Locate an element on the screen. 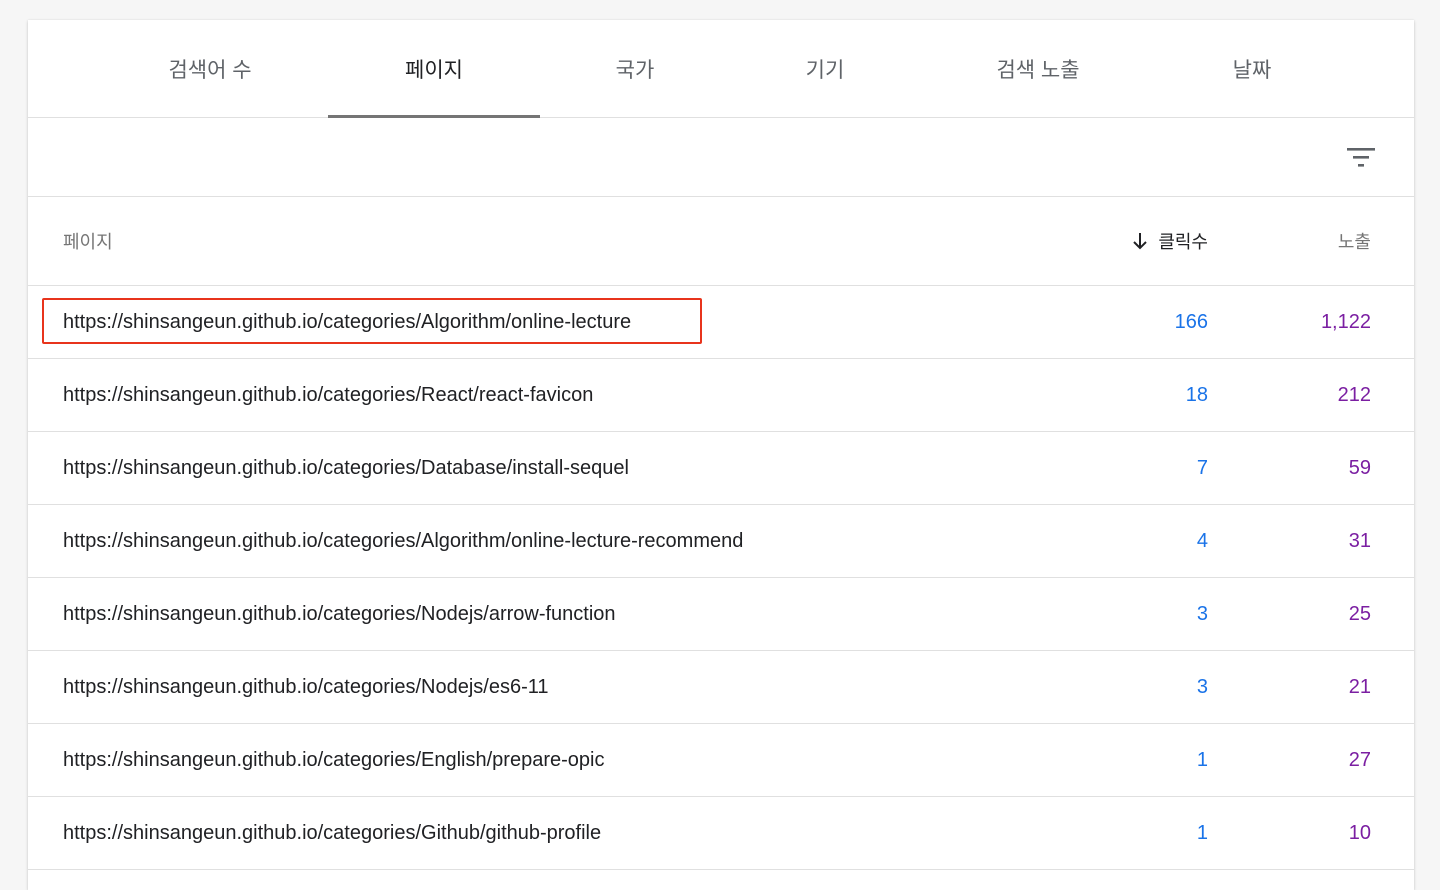 This screenshot has height=890, width=1440. row-clicks: 166 is located at coordinates (1191, 321).